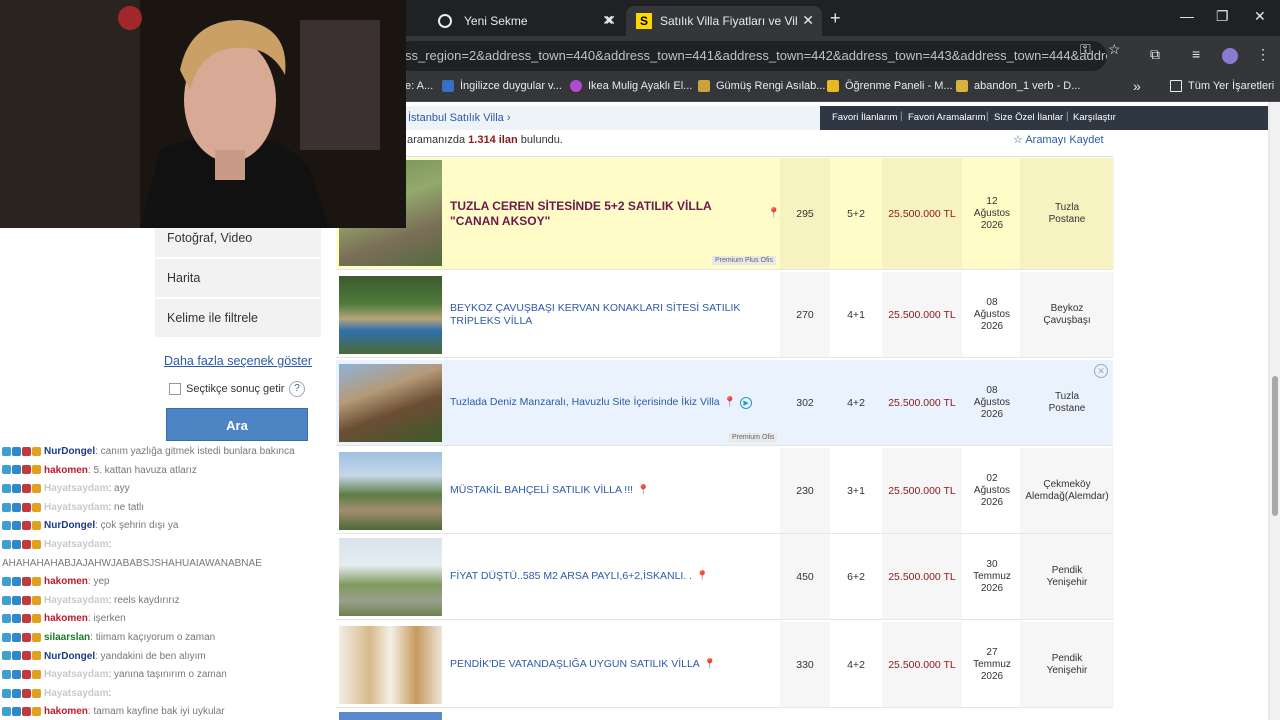 The height and width of the screenshot is (720, 1280). What do you see at coordinates (297, 389) in the screenshot?
I see `help-icon: ?` at bounding box center [297, 389].